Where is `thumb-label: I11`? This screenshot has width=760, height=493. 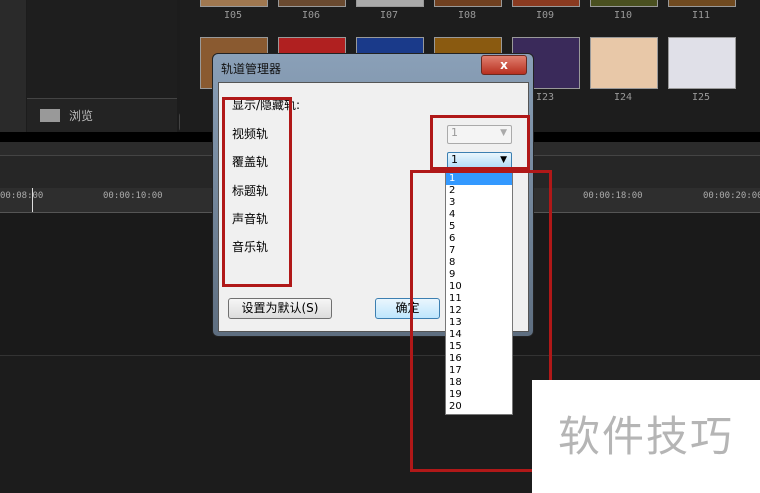
thumb-label: I11 is located at coordinates (701, 15).